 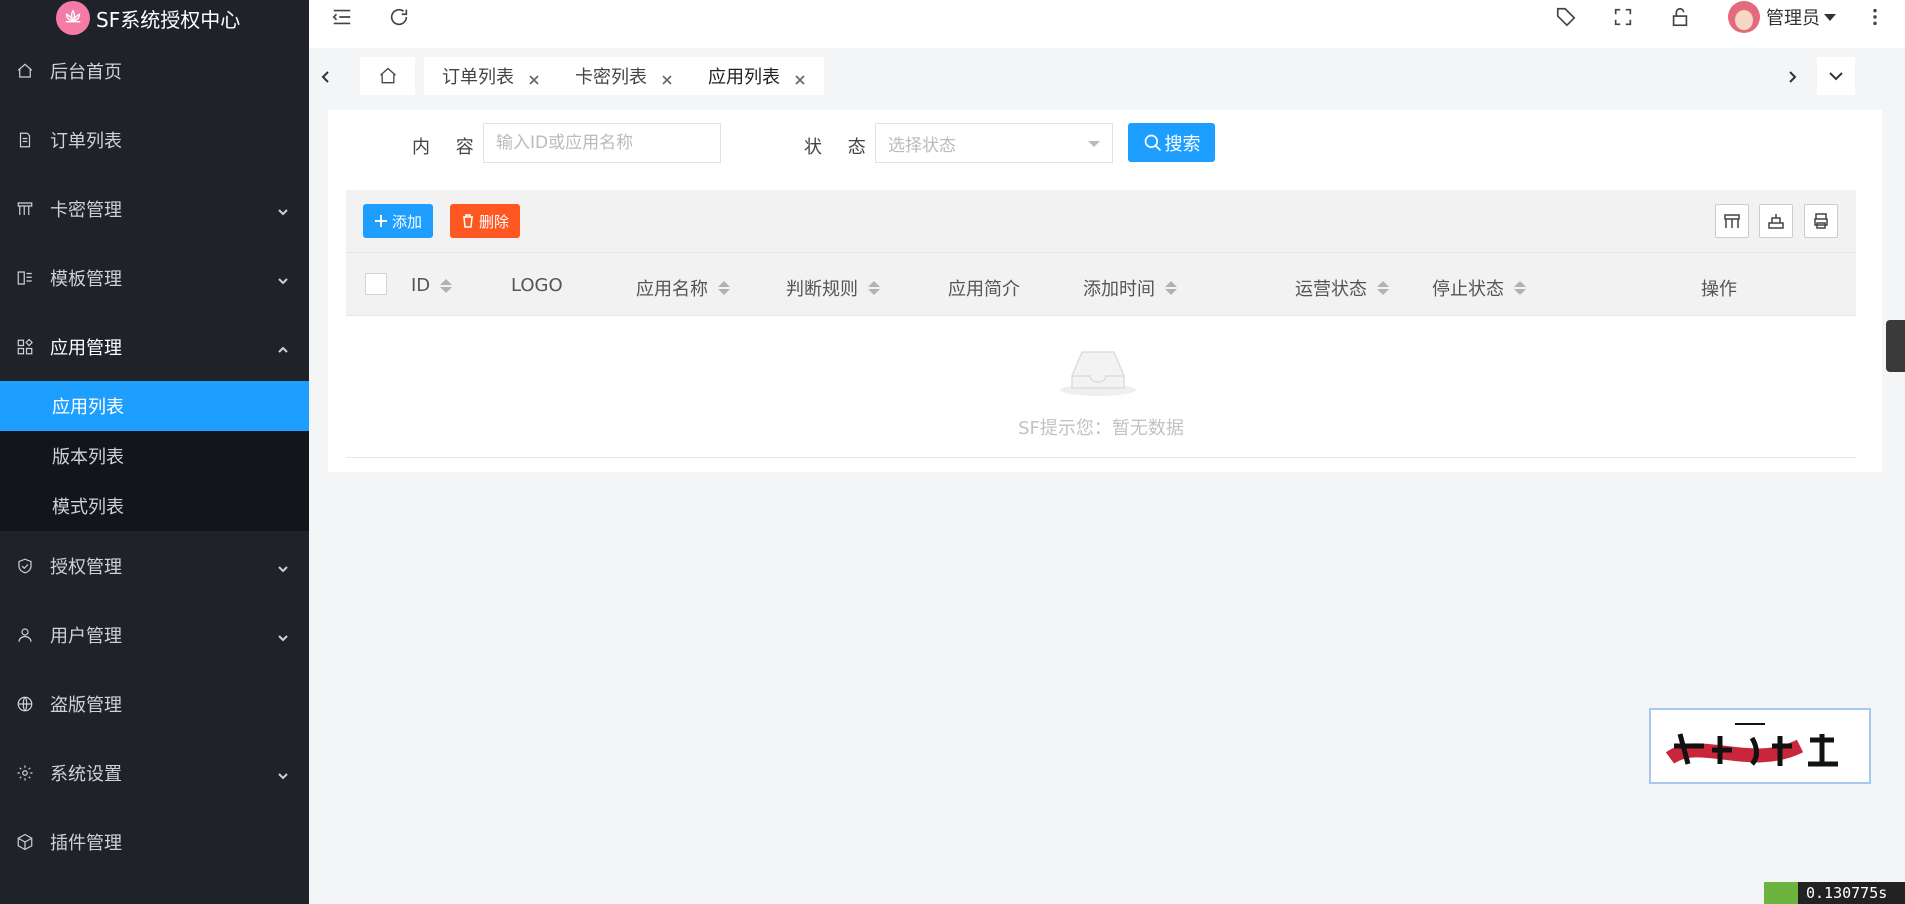 What do you see at coordinates (1875, 17) in the screenshot?
I see `more-vertical-icon` at bounding box center [1875, 17].